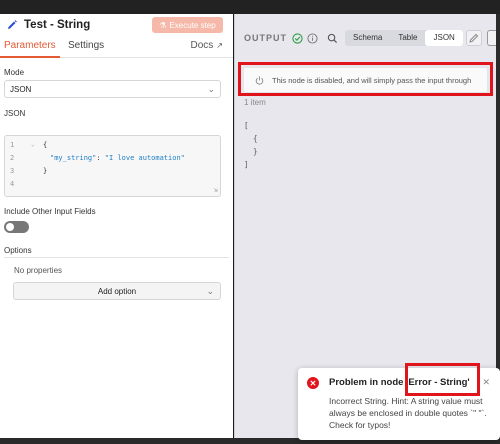 The image size is (500, 444). Describe the element at coordinates (332, 38) in the screenshot. I see `search-icon` at that location.